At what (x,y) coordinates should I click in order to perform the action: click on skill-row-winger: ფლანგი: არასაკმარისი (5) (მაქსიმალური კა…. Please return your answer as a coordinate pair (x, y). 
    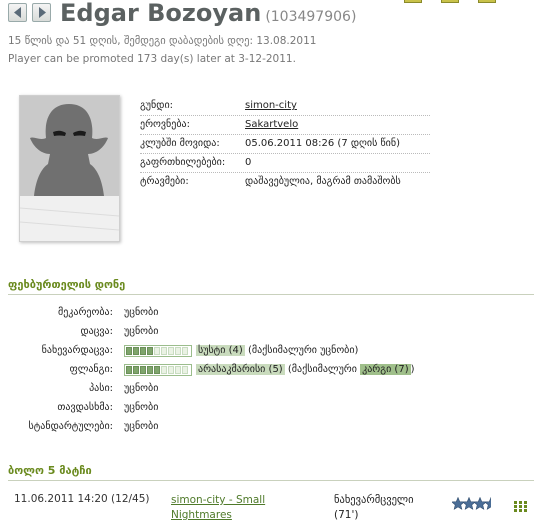
    Looking at the image, I should click on (271, 370).